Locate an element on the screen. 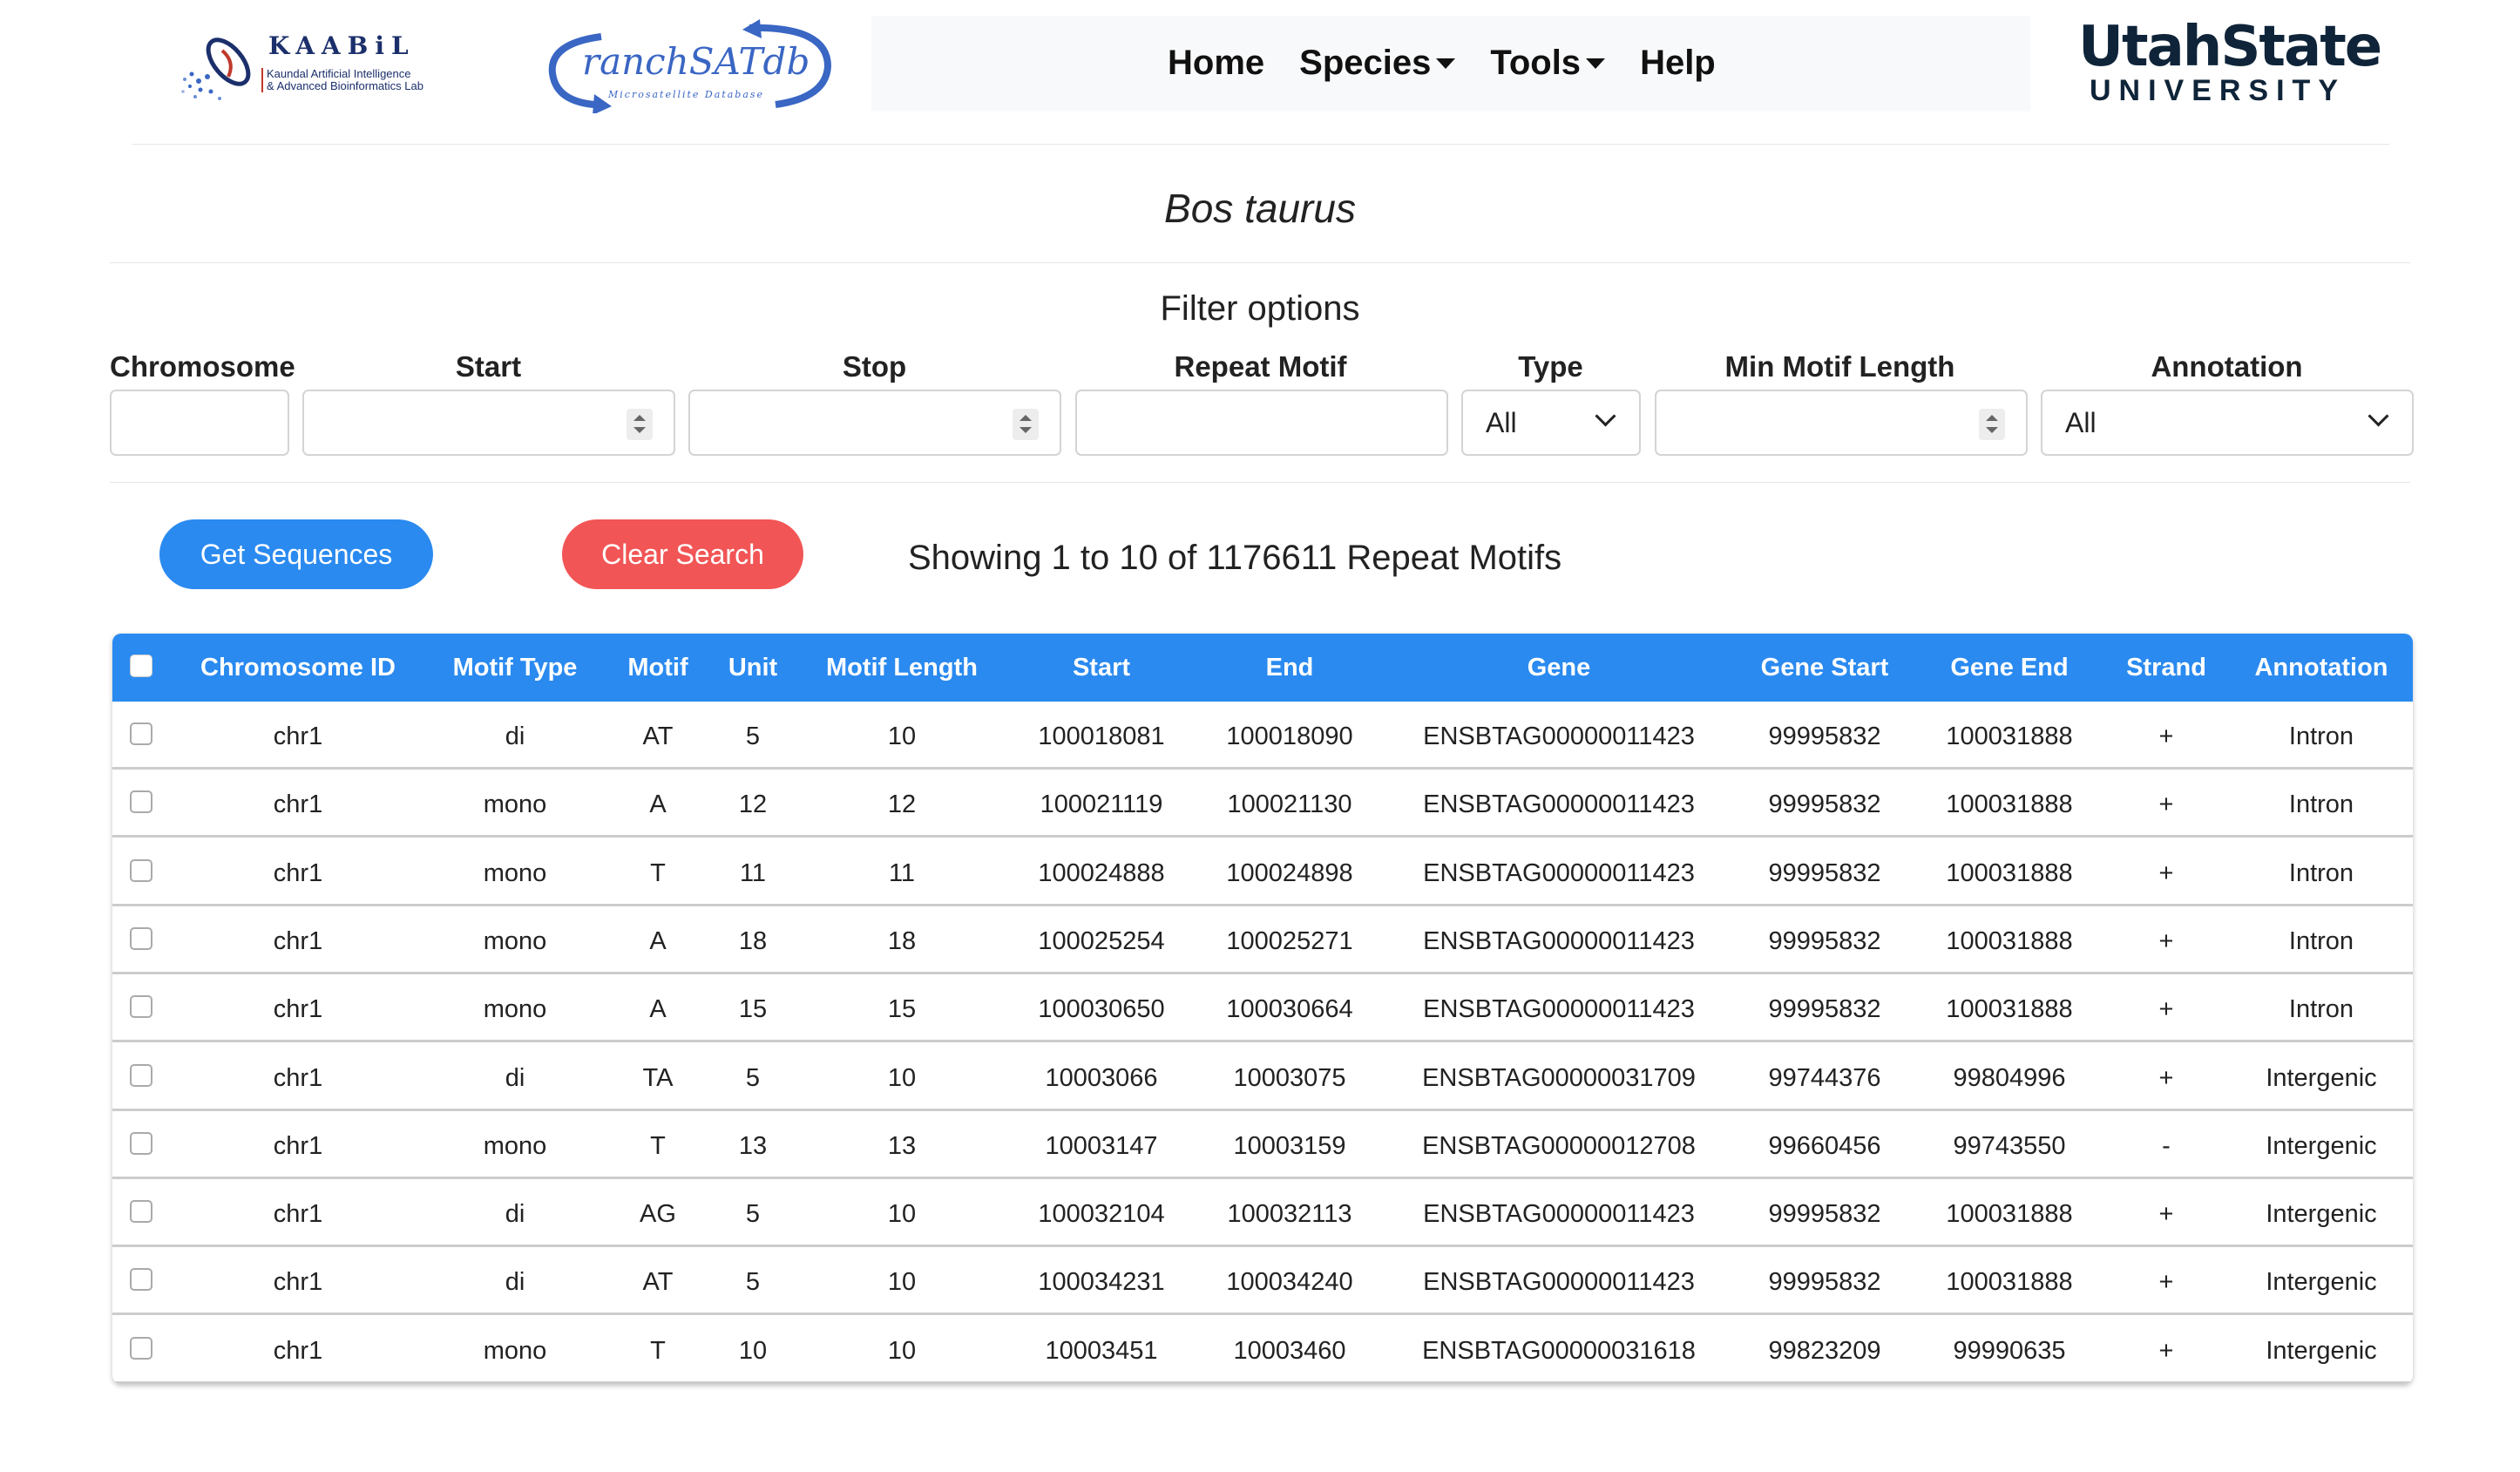 The height and width of the screenshot is (1472, 2520). cell-motif: T is located at coordinates (658, 1146).